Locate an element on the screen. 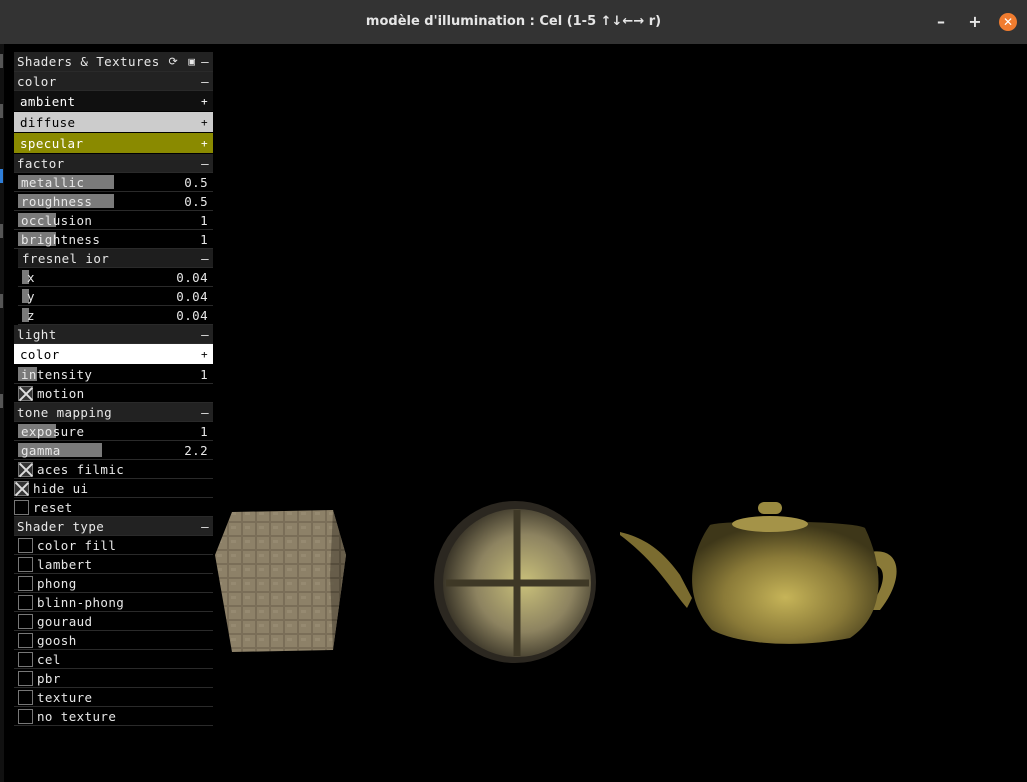 Image resolution: width=1027 pixels, height=782 pixels. checkbox-label: goosh is located at coordinates (57, 640).